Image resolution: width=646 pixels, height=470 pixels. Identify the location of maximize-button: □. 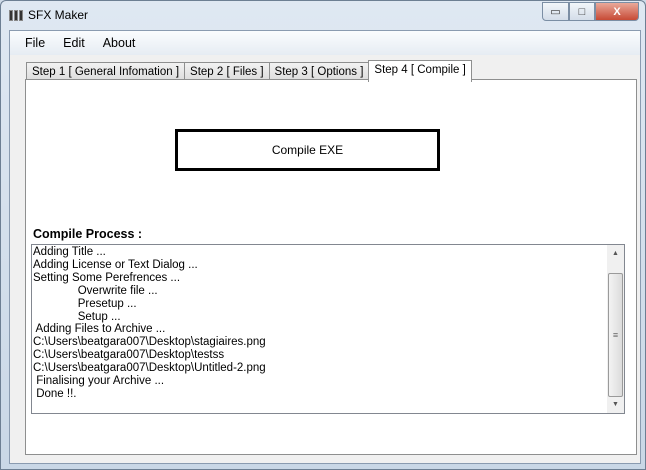
(582, 11).